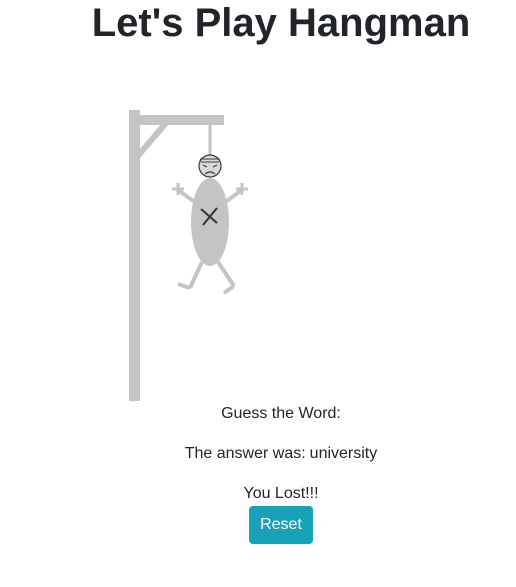  What do you see at coordinates (226, 274) in the screenshot?
I see `right-leg` at bounding box center [226, 274].